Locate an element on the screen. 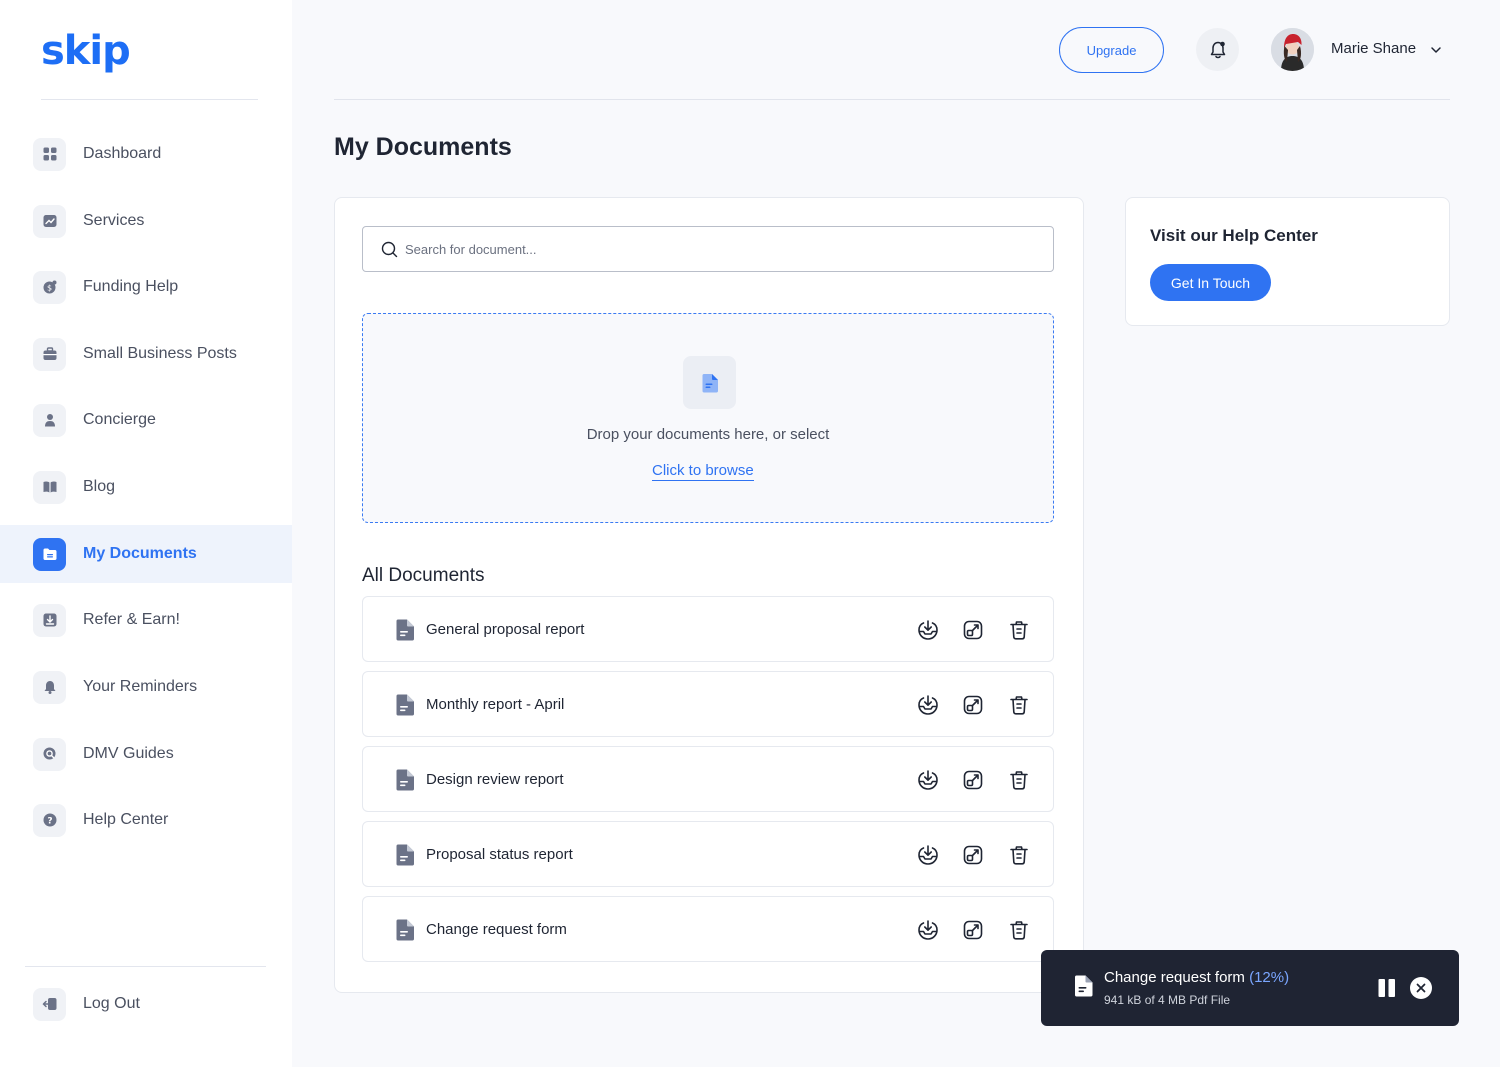 This screenshot has height=1067, width=1500. sidebar-item-label: Services is located at coordinates (114, 220).